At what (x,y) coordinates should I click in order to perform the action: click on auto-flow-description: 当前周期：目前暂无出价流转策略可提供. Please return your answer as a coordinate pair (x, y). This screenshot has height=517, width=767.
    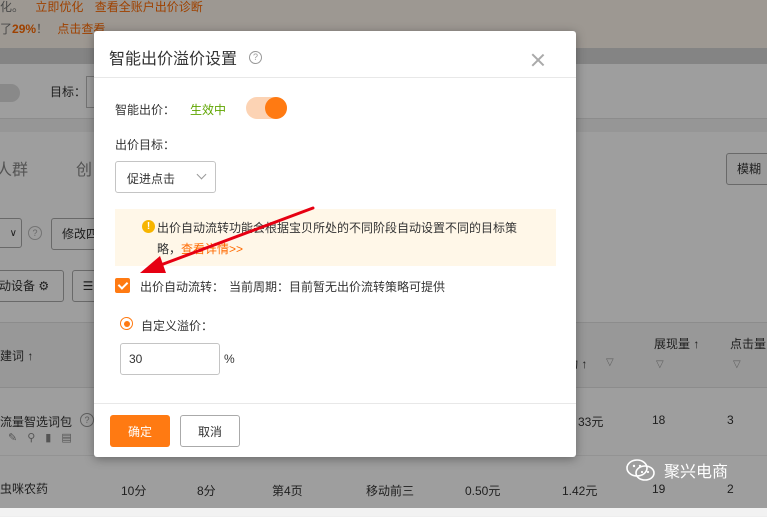
    Looking at the image, I should click on (337, 287).